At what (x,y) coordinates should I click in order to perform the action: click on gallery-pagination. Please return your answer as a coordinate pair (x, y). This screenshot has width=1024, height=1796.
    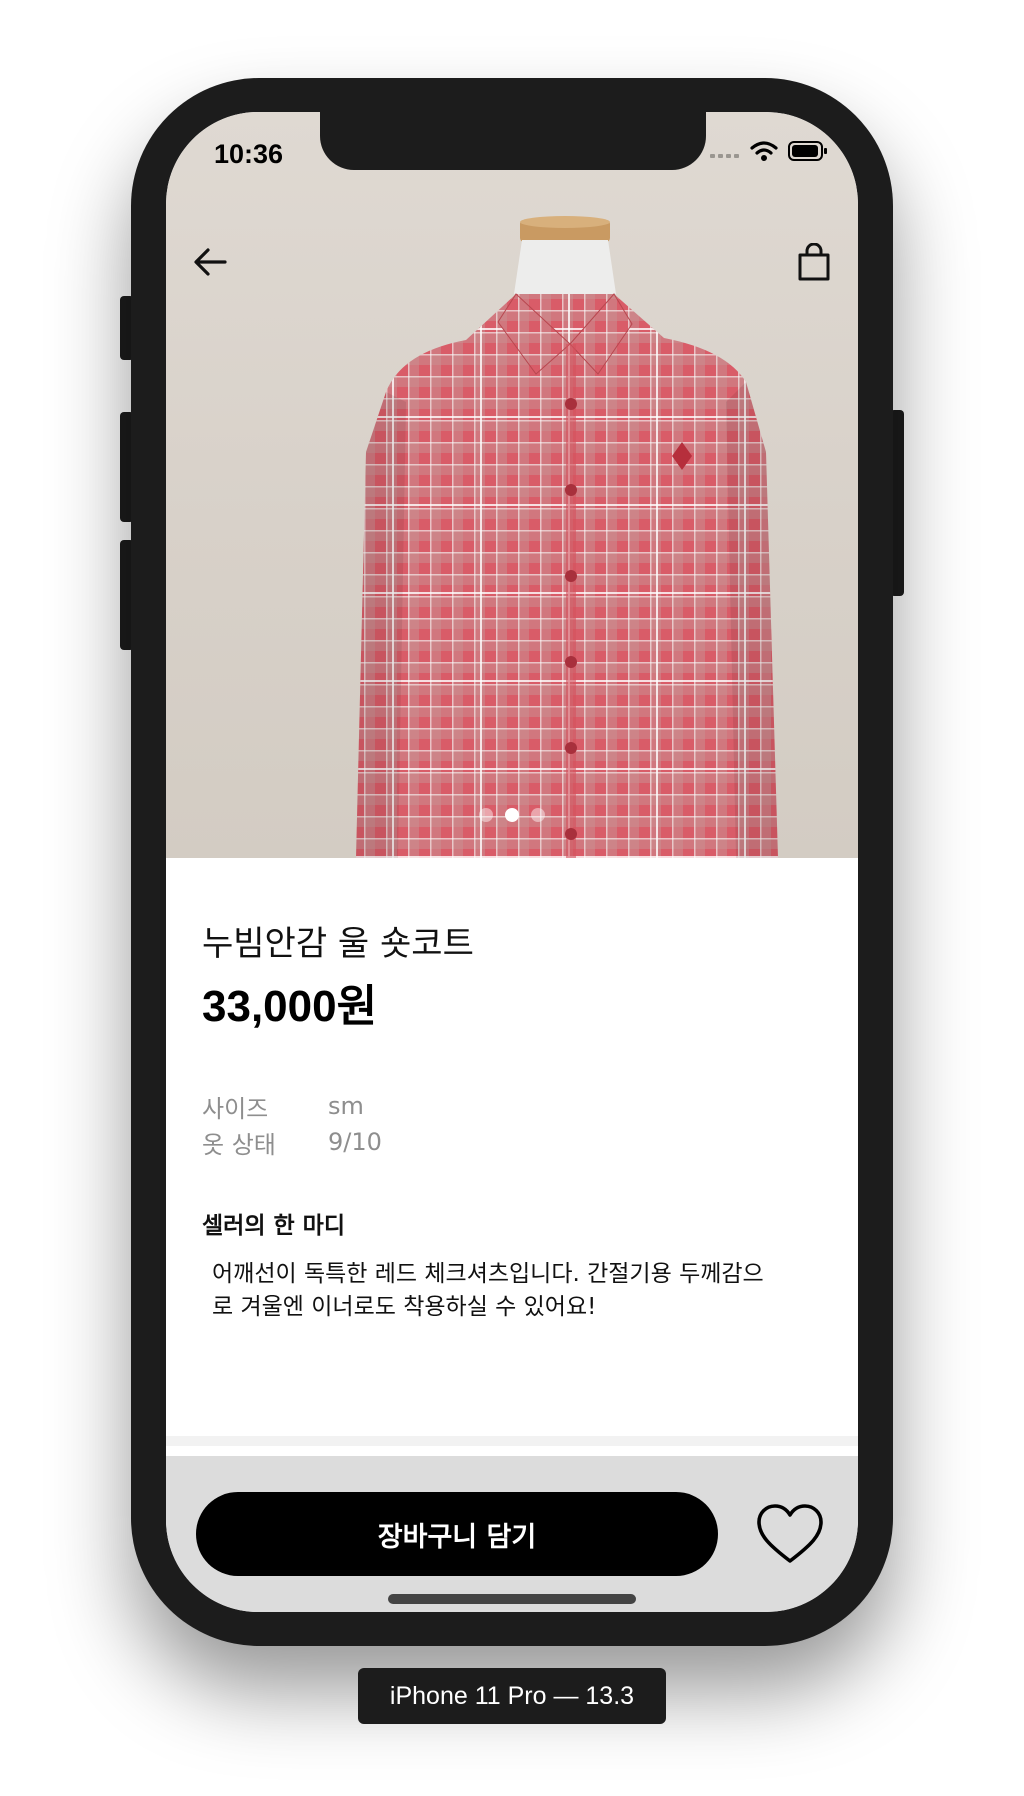
    Looking at the image, I should click on (512, 815).